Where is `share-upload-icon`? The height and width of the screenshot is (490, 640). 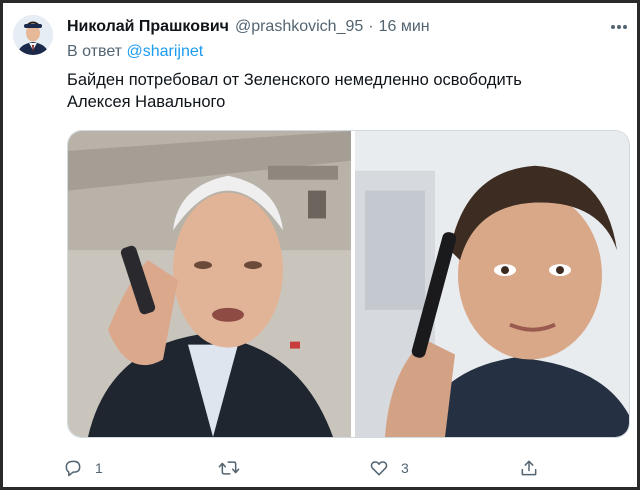 share-upload-icon is located at coordinates (529, 468).